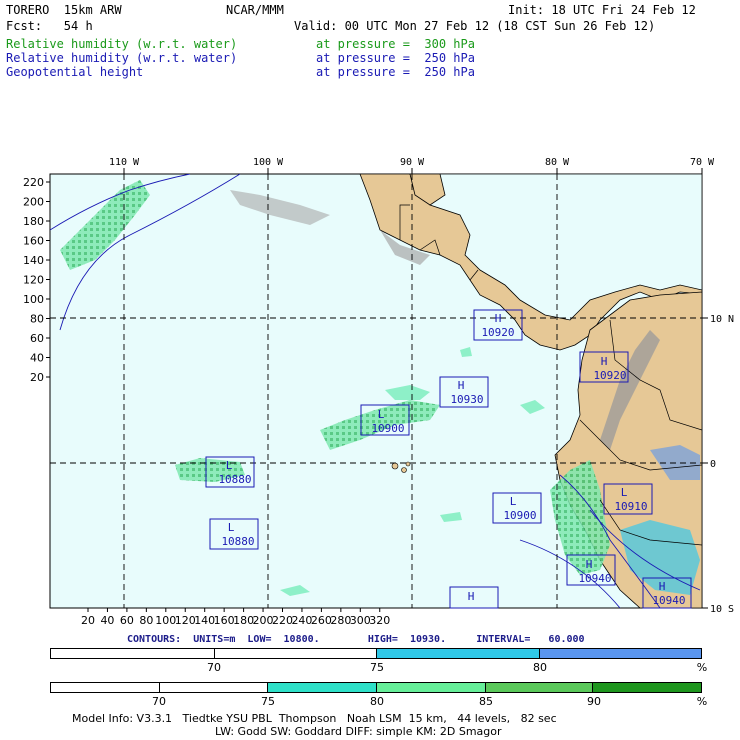  I want to click on x-tick-label: 60, so click(127, 620).